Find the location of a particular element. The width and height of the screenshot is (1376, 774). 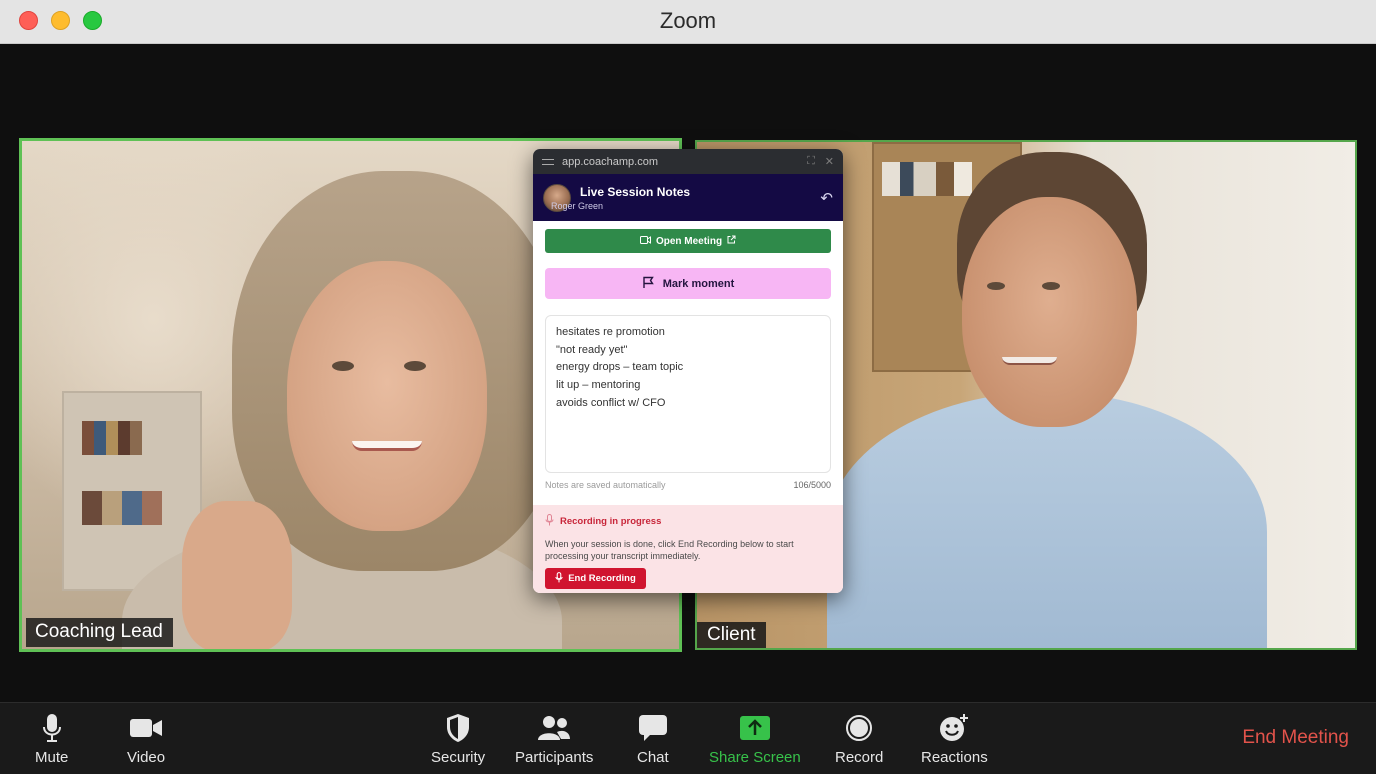

participants-label: Participants is located at coordinates (554, 757).